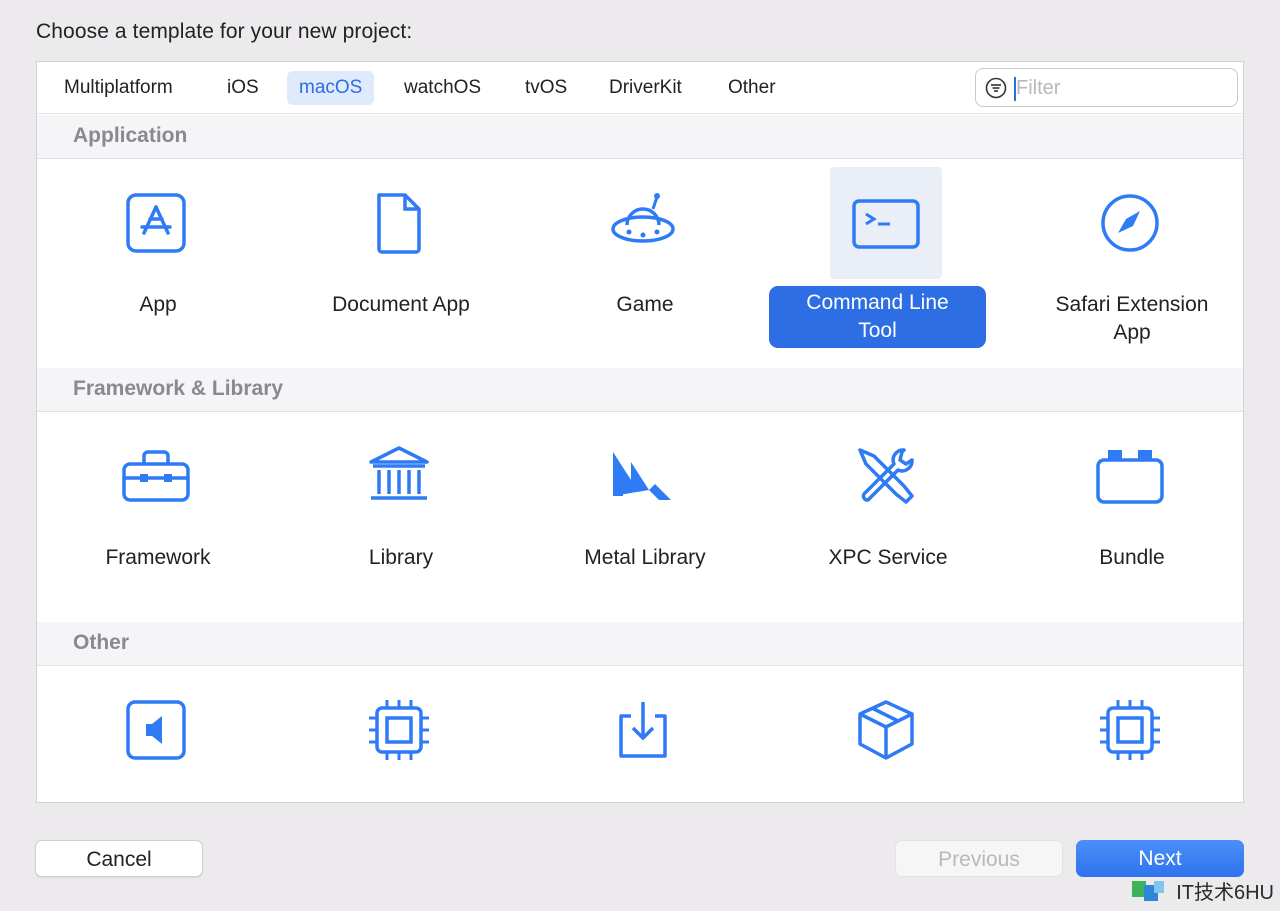 This screenshot has width=1280, height=911. I want to click on template-item: Framework, so click(158, 515).